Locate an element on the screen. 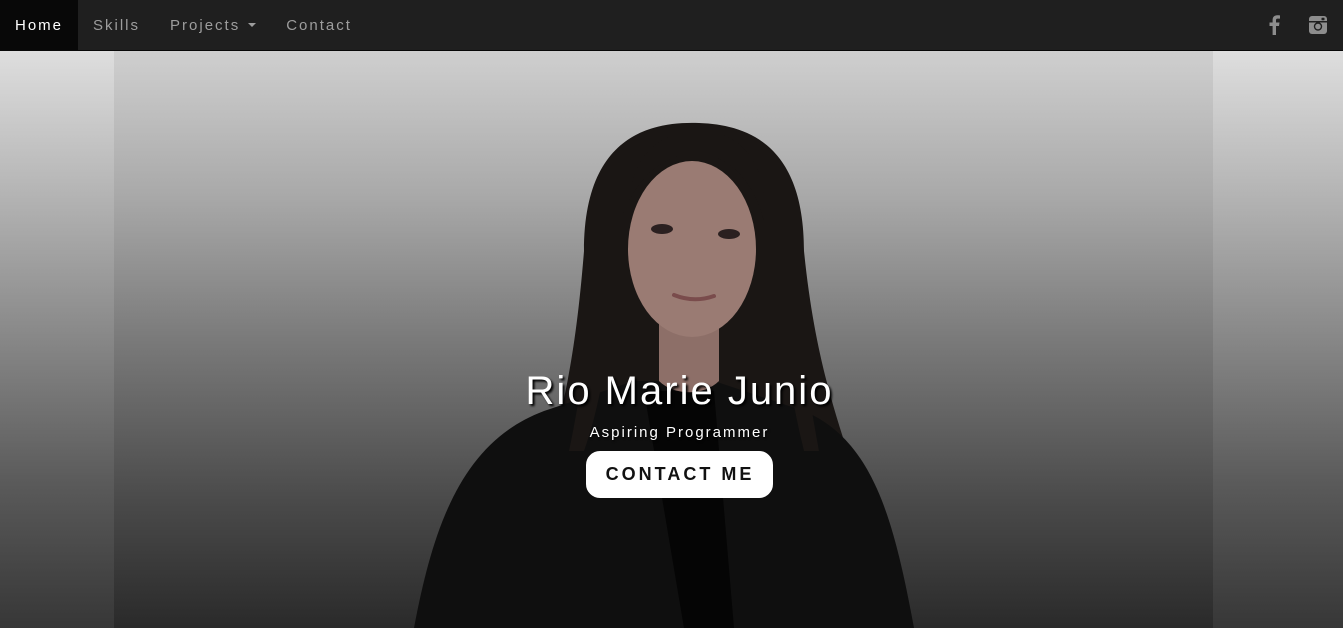 Image resolution: width=1343 pixels, height=628 pixels. contact-me-button: CONTACT ME is located at coordinates (679, 474).